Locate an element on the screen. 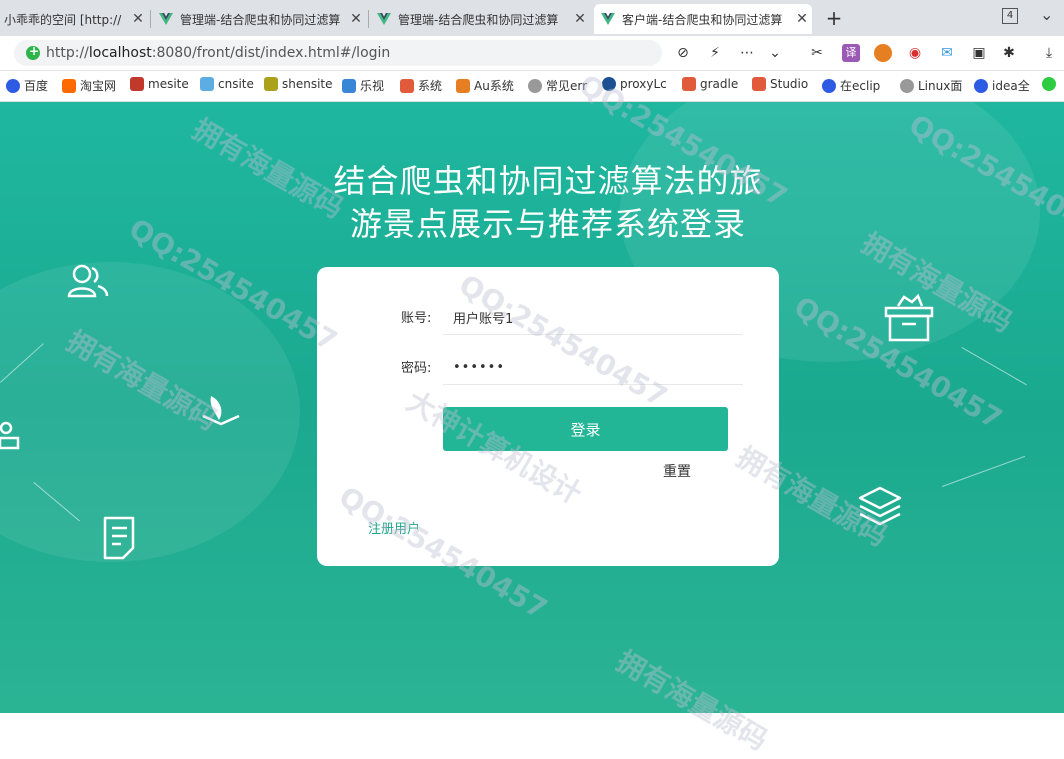 The width and height of the screenshot is (1064, 759). bookmark-label: proxyLc is located at coordinates (643, 84).